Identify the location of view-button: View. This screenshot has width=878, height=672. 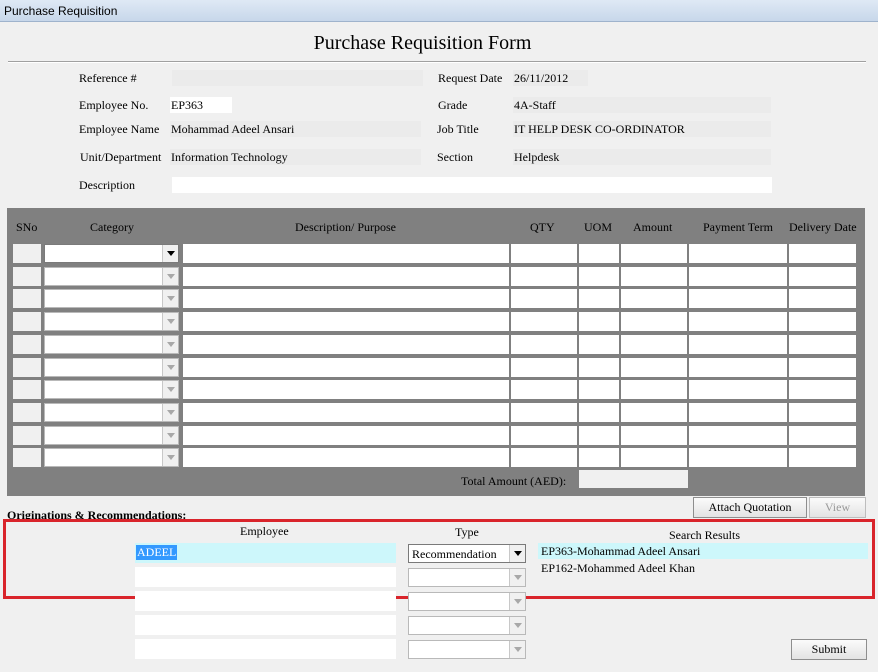
(837, 507).